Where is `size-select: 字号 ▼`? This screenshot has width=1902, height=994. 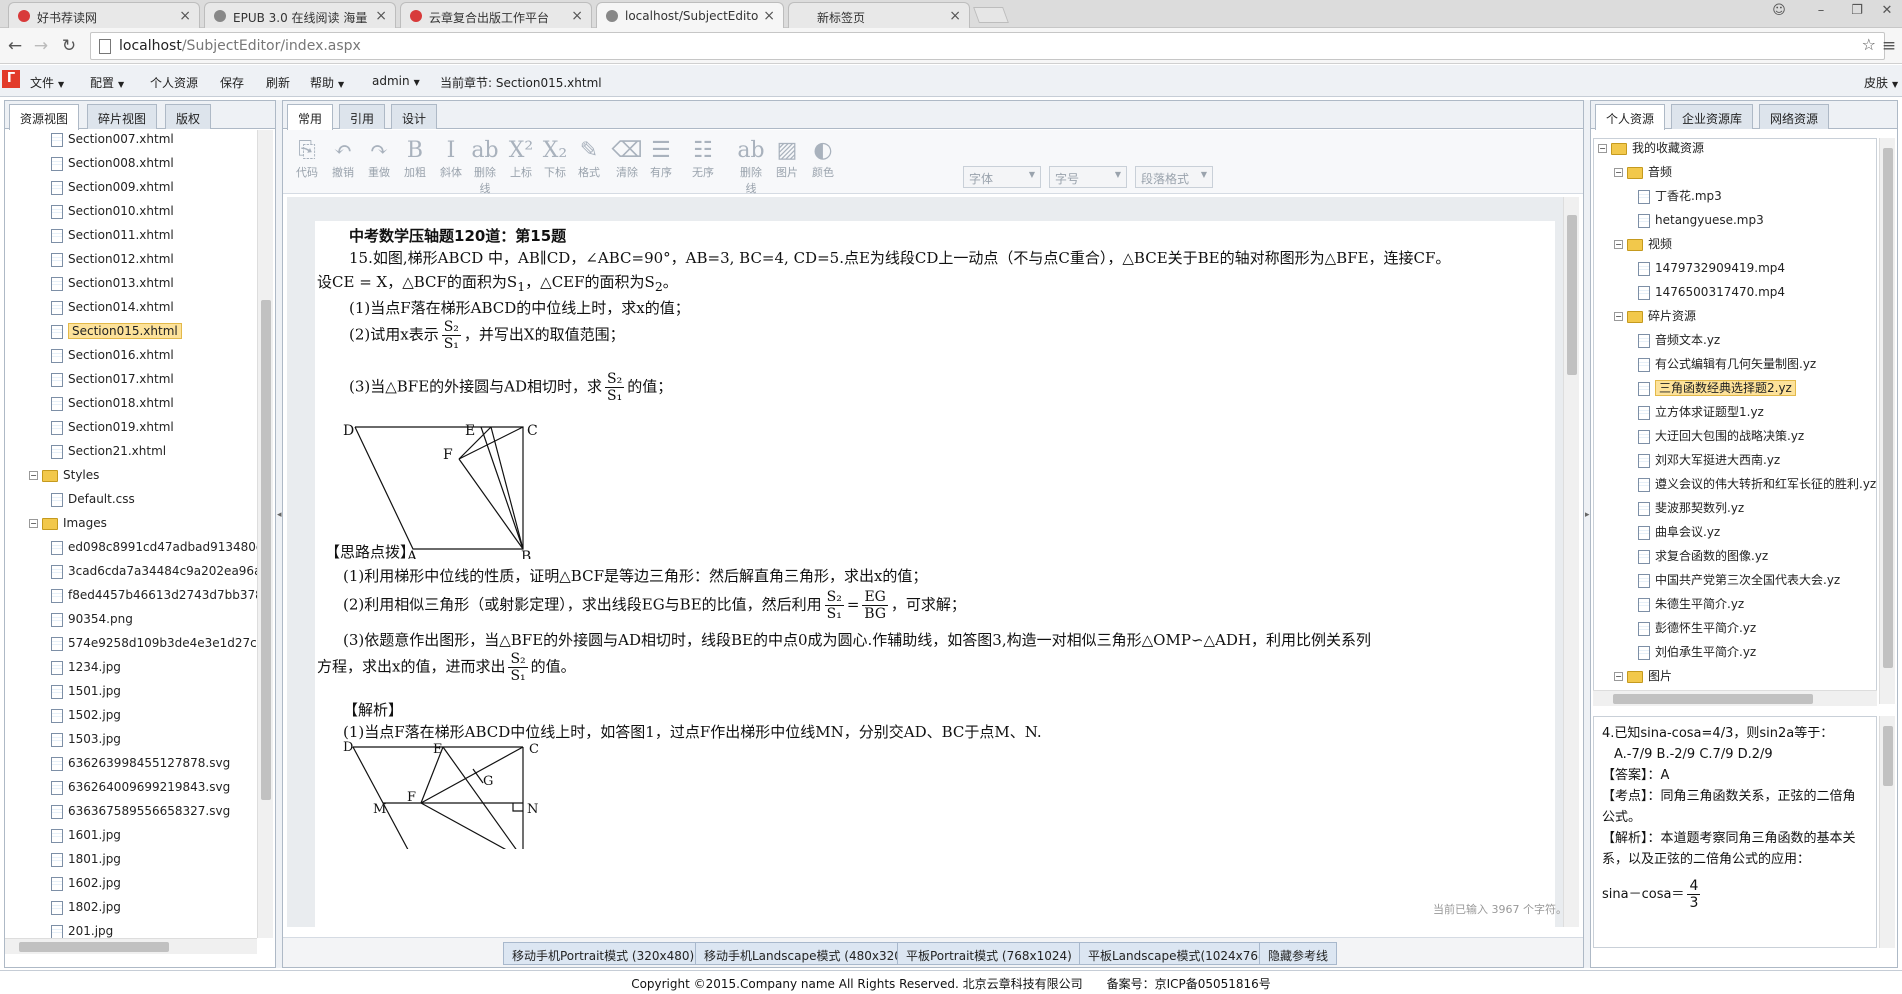
size-select: 字号 ▼ is located at coordinates (1088, 177).